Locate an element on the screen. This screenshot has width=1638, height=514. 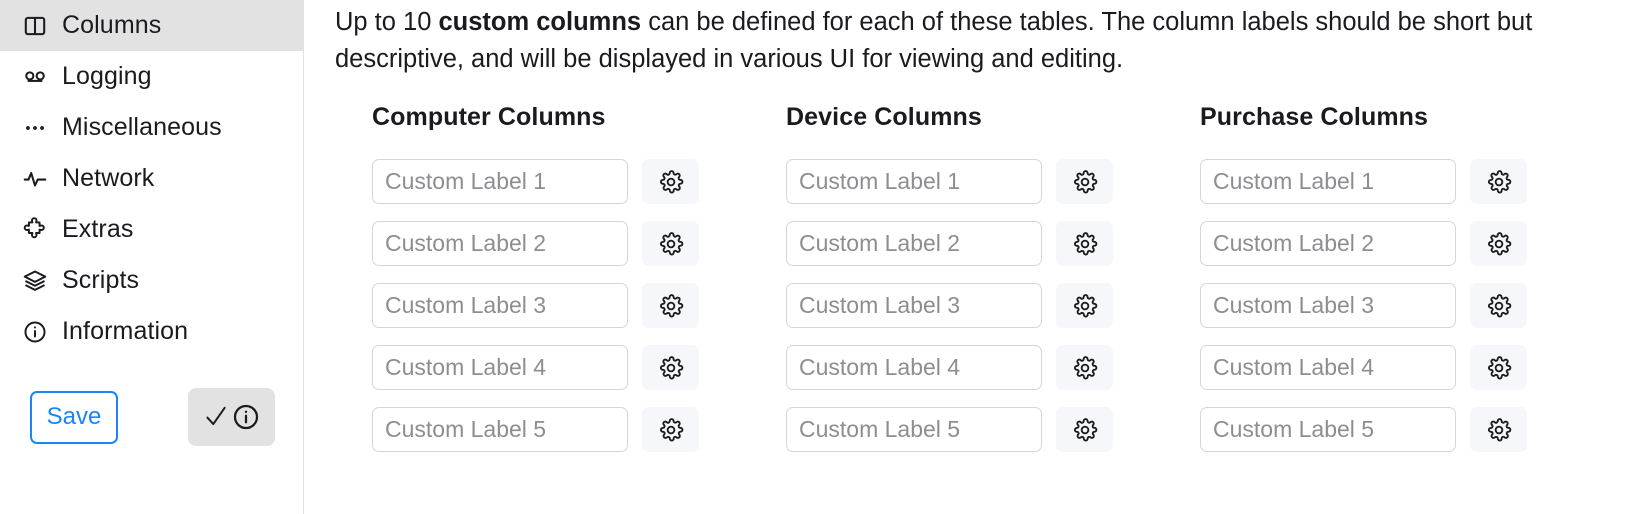
sidebar-item-scripts: Scripts is located at coordinates (151, 280).